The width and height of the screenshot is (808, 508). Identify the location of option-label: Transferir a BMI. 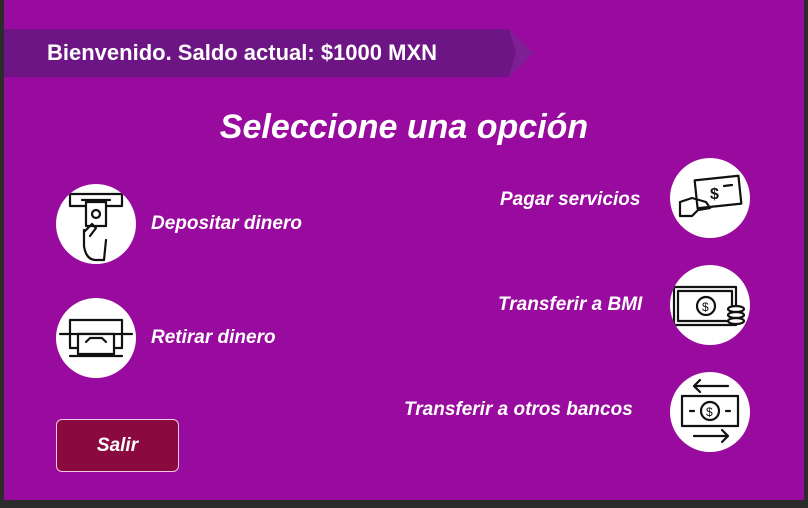
(570, 304).